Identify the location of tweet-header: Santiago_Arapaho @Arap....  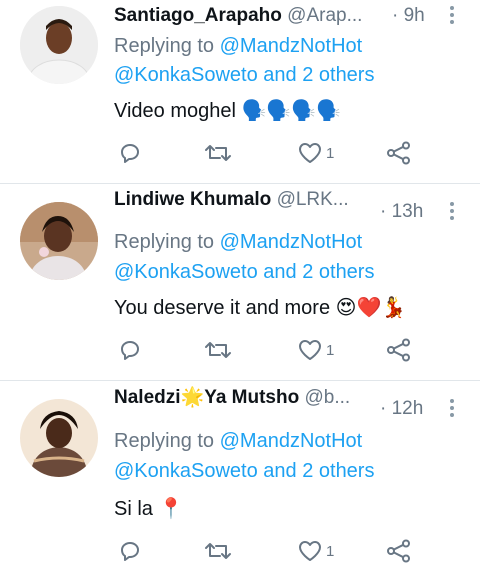
(238, 16).